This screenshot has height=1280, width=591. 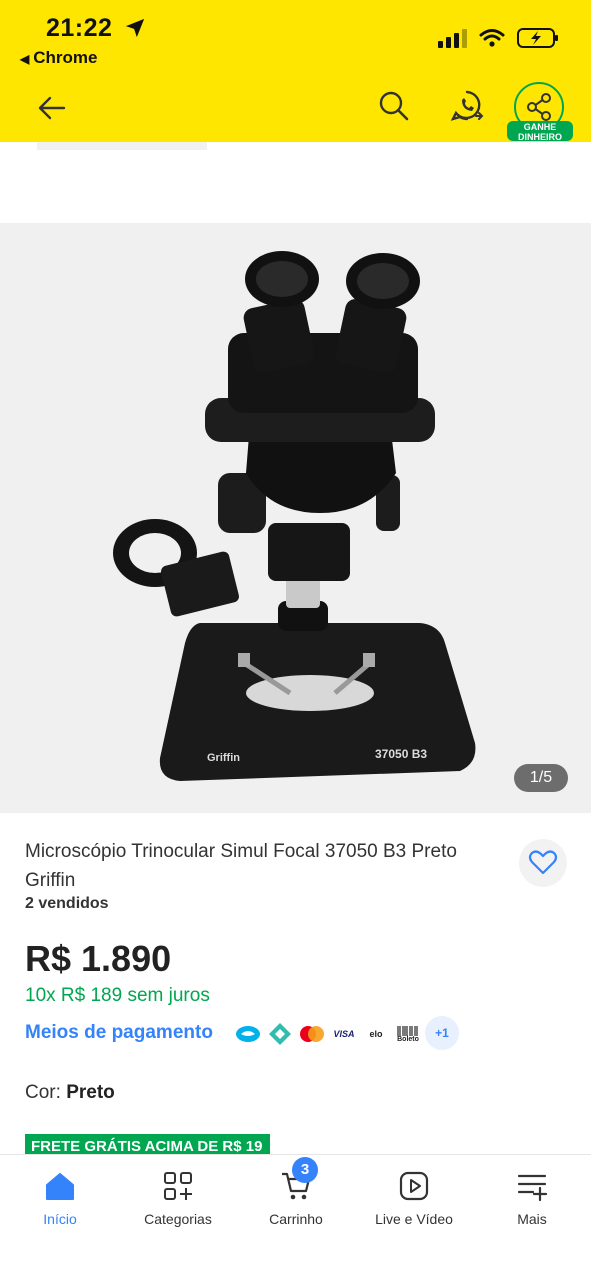 I want to click on image-brand-text: Griffin, so click(x=223, y=758).